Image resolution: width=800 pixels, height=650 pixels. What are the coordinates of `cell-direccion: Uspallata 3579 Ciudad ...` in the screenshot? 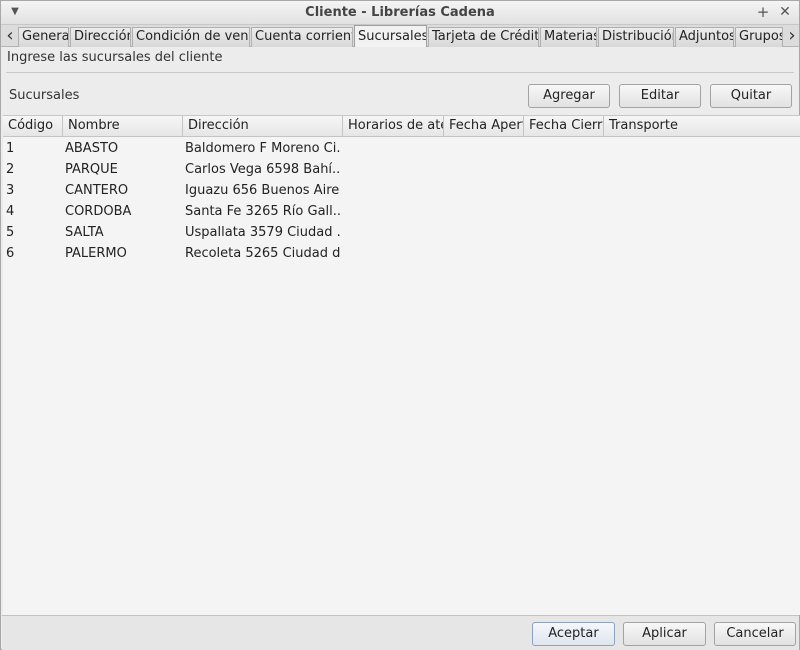 It's located at (262, 232).